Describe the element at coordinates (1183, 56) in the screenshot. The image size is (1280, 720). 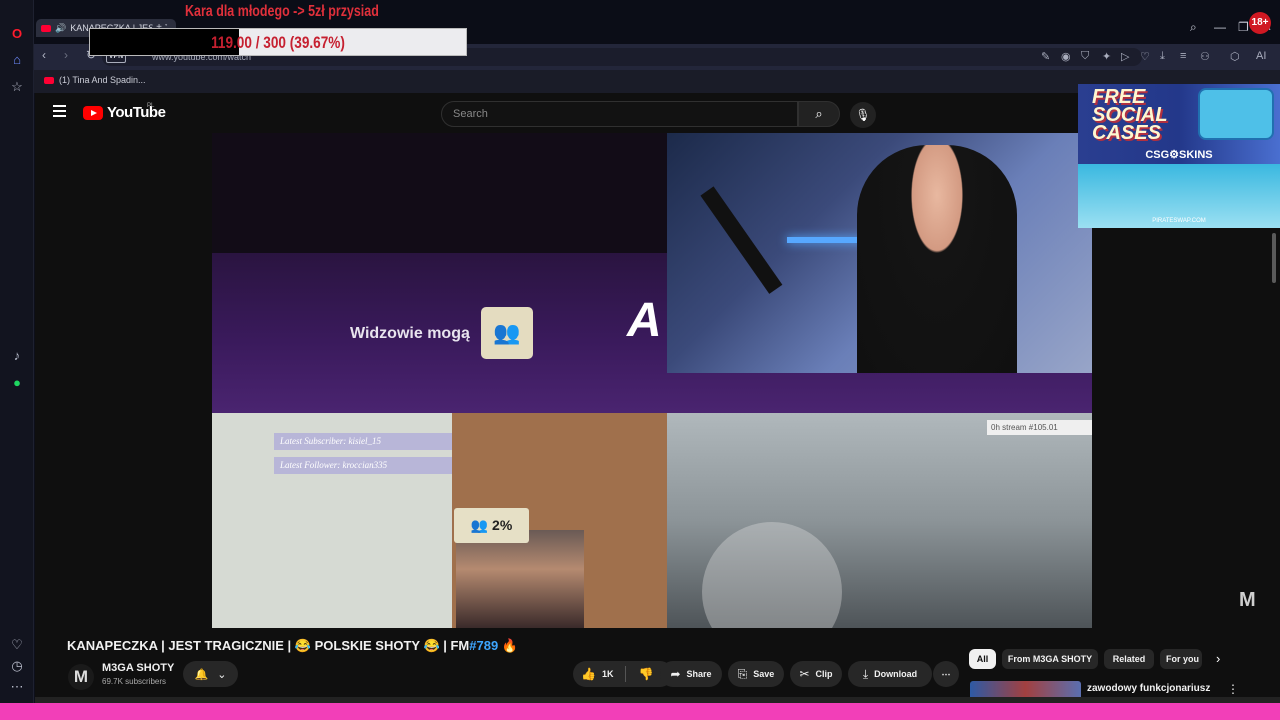
I see `menu-icon: ≡` at that location.